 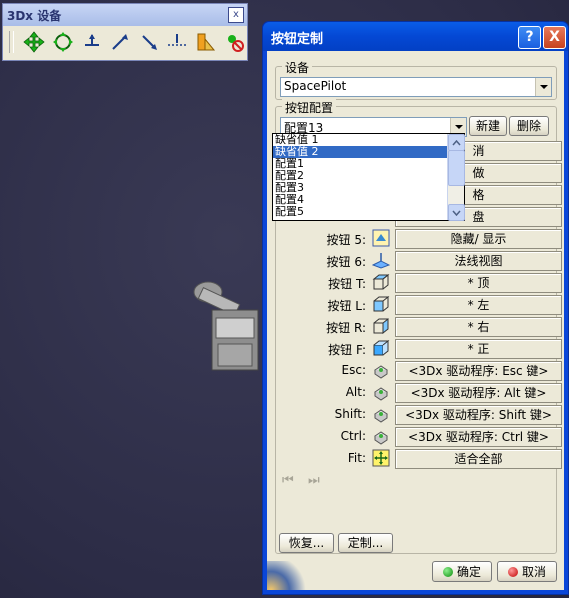 What do you see at coordinates (356, 458) in the screenshot?
I see `fit-label: Fit:` at bounding box center [356, 458].